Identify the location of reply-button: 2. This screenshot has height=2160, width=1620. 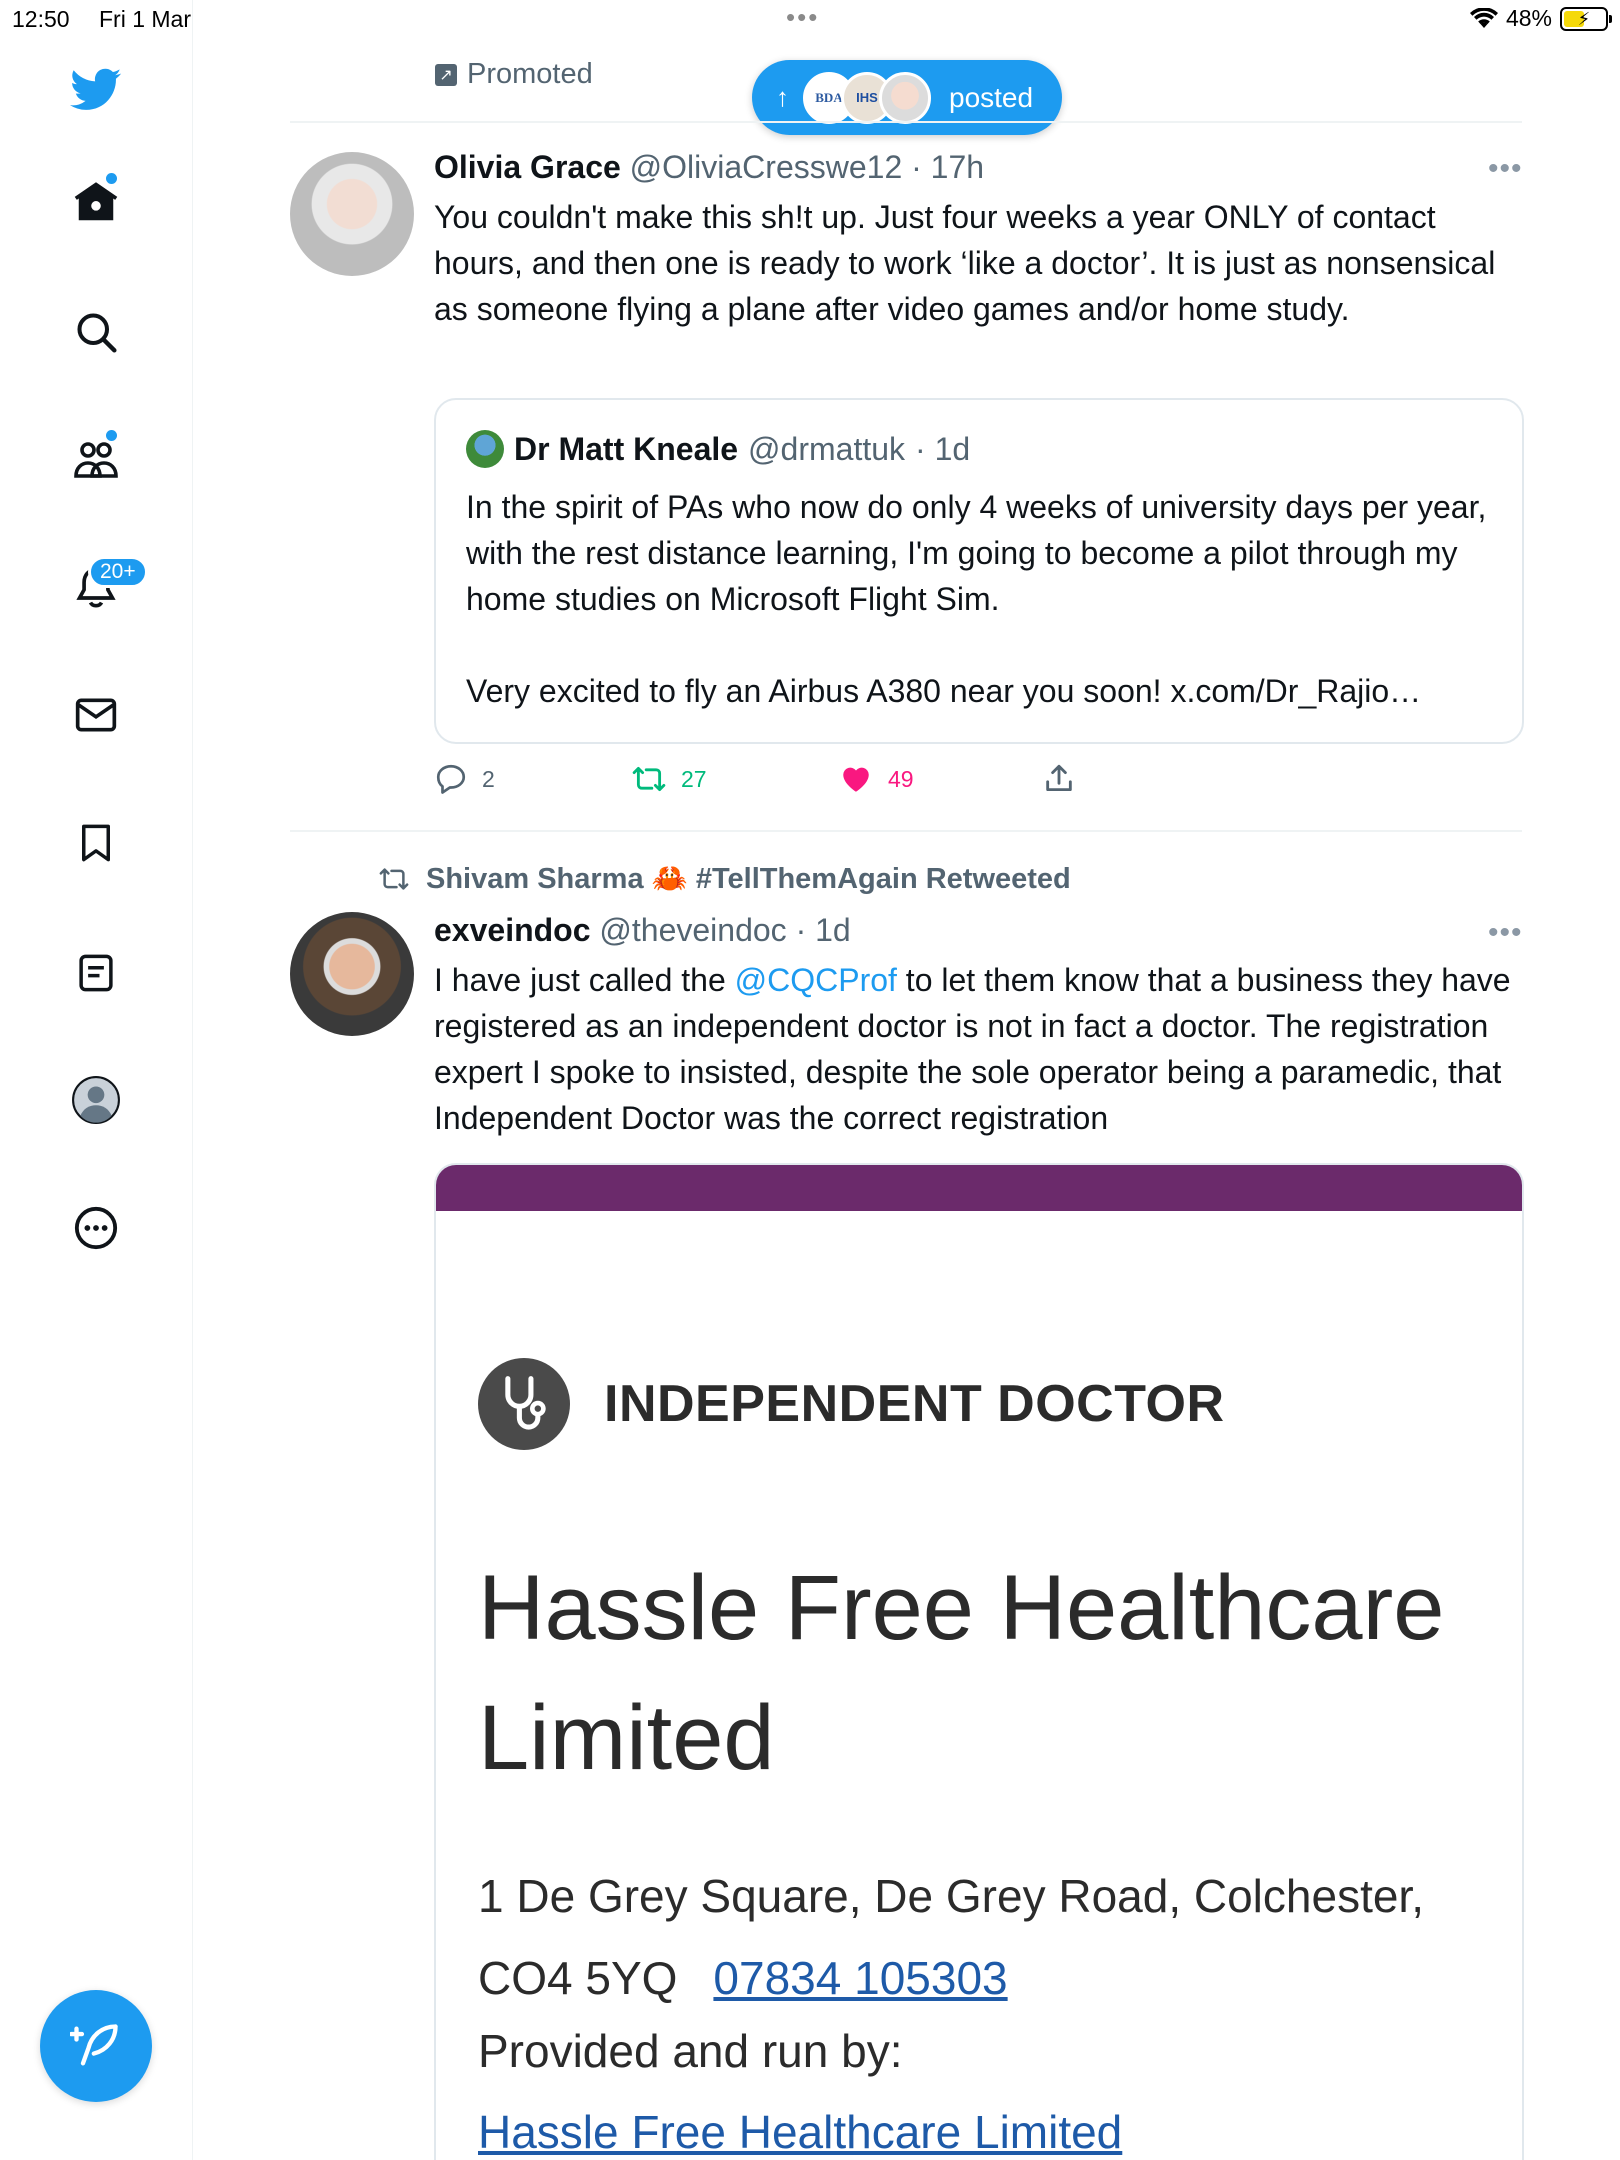
(464, 779).